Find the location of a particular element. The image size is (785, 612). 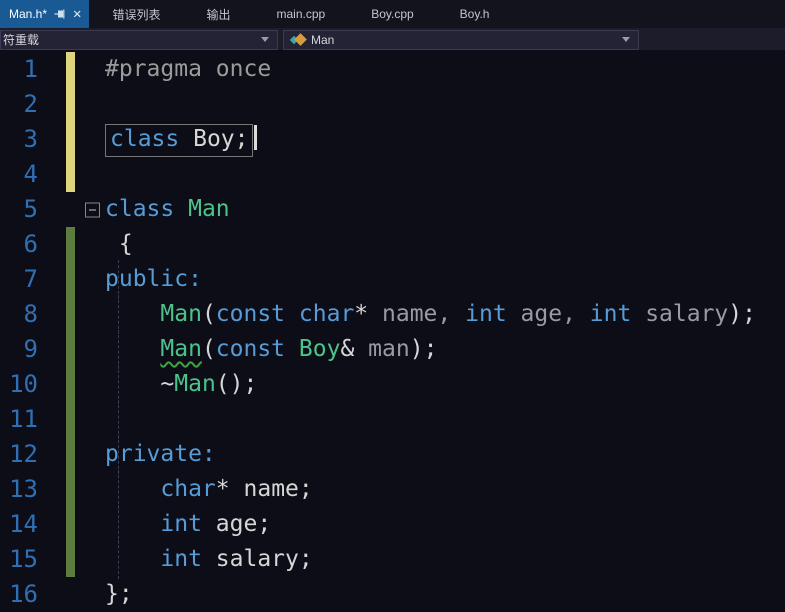

code-line: 4 is located at coordinates (392, 174).